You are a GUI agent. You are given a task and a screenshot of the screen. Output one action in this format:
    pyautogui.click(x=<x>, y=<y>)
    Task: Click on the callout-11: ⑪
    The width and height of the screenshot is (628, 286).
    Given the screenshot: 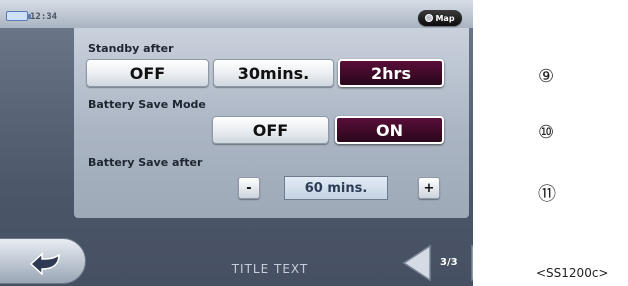 What is the action you would take?
    pyautogui.click(x=547, y=194)
    